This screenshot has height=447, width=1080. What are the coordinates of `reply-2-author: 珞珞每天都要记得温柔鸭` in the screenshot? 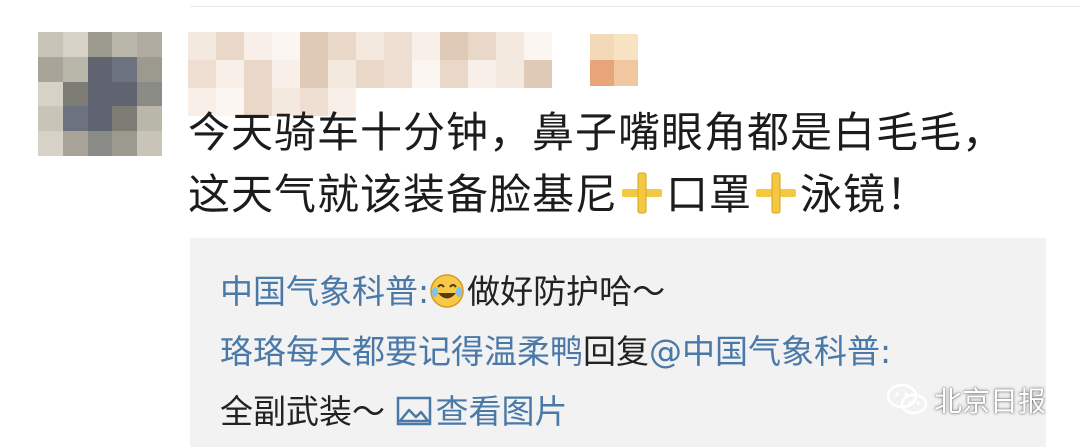 It's located at (401, 351).